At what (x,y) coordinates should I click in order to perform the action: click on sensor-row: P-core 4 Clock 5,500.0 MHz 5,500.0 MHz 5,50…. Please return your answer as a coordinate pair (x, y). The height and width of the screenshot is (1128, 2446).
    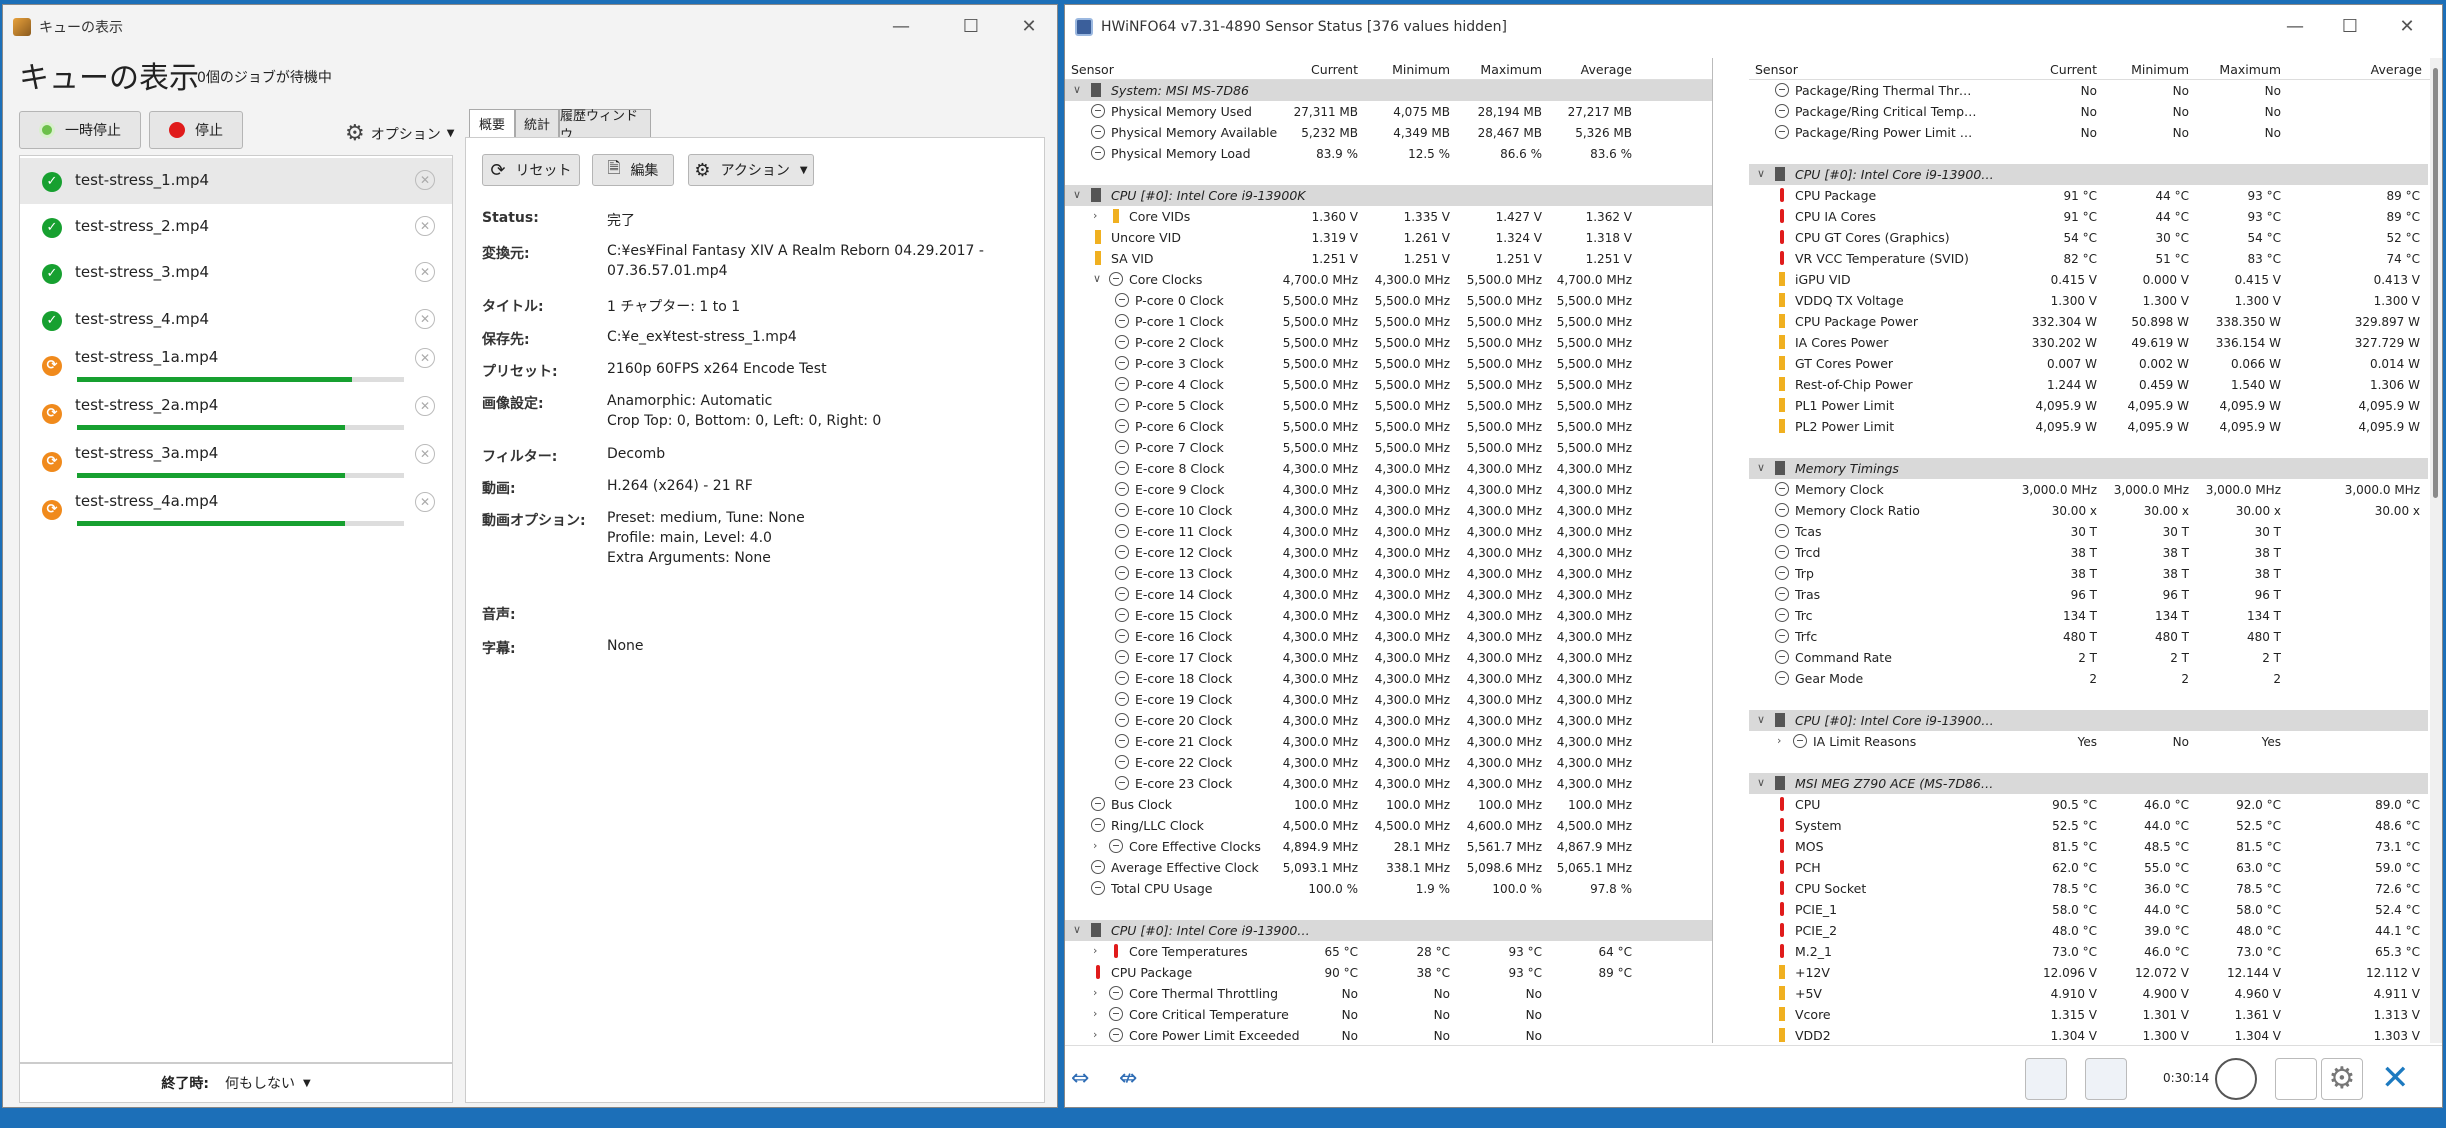
    Looking at the image, I should click on (1388, 384).